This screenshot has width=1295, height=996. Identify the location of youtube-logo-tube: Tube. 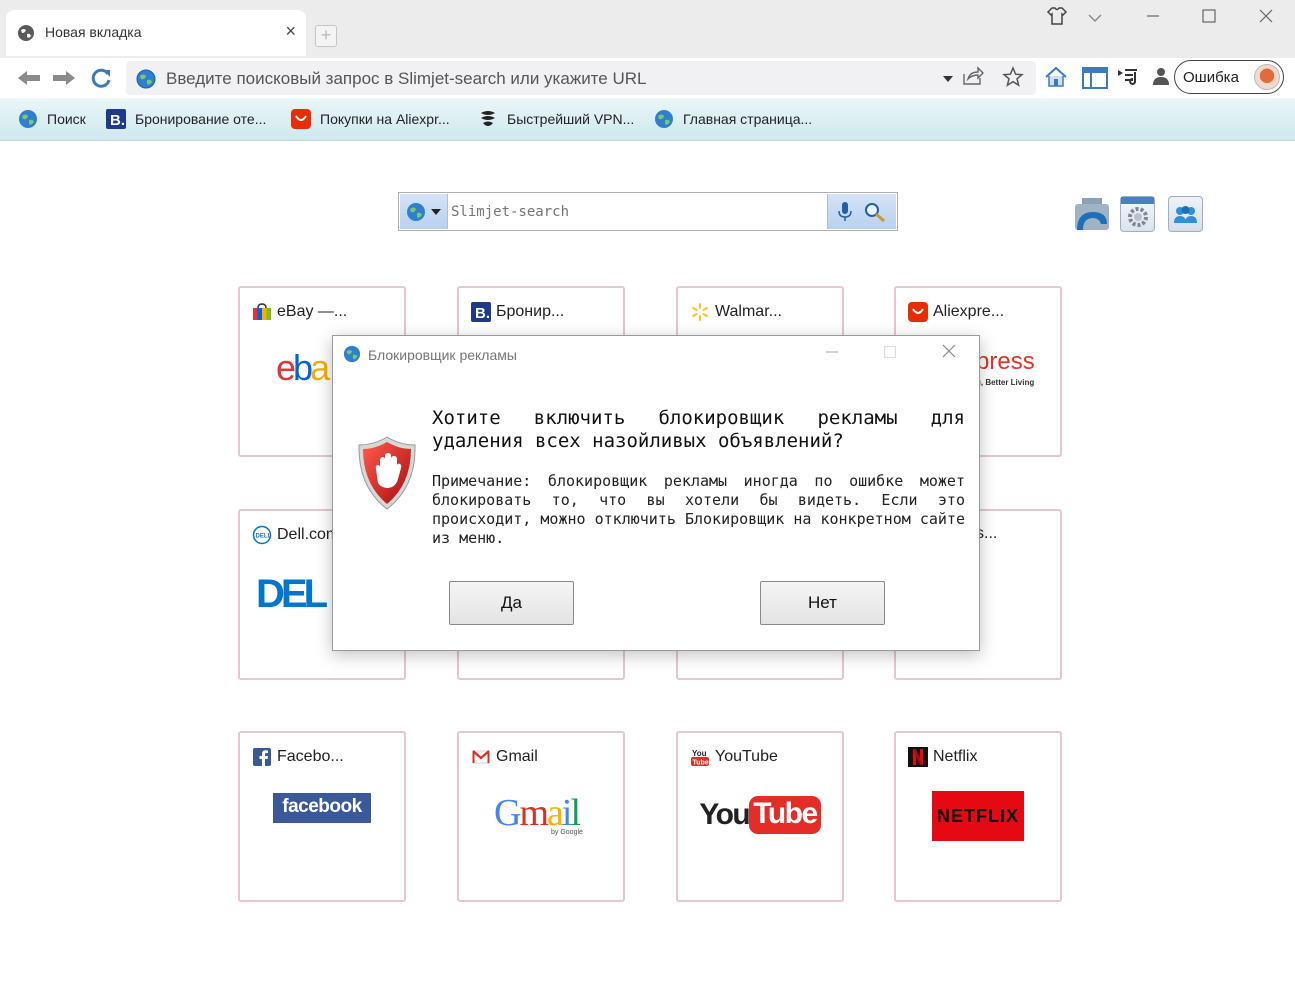
(785, 815).